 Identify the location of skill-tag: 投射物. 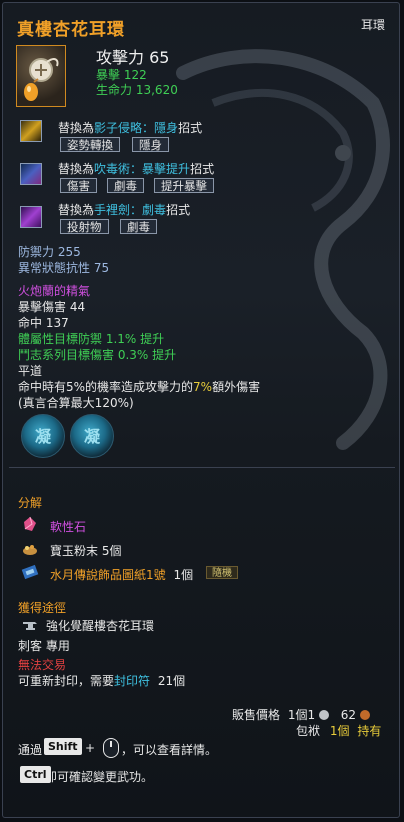
(84, 226).